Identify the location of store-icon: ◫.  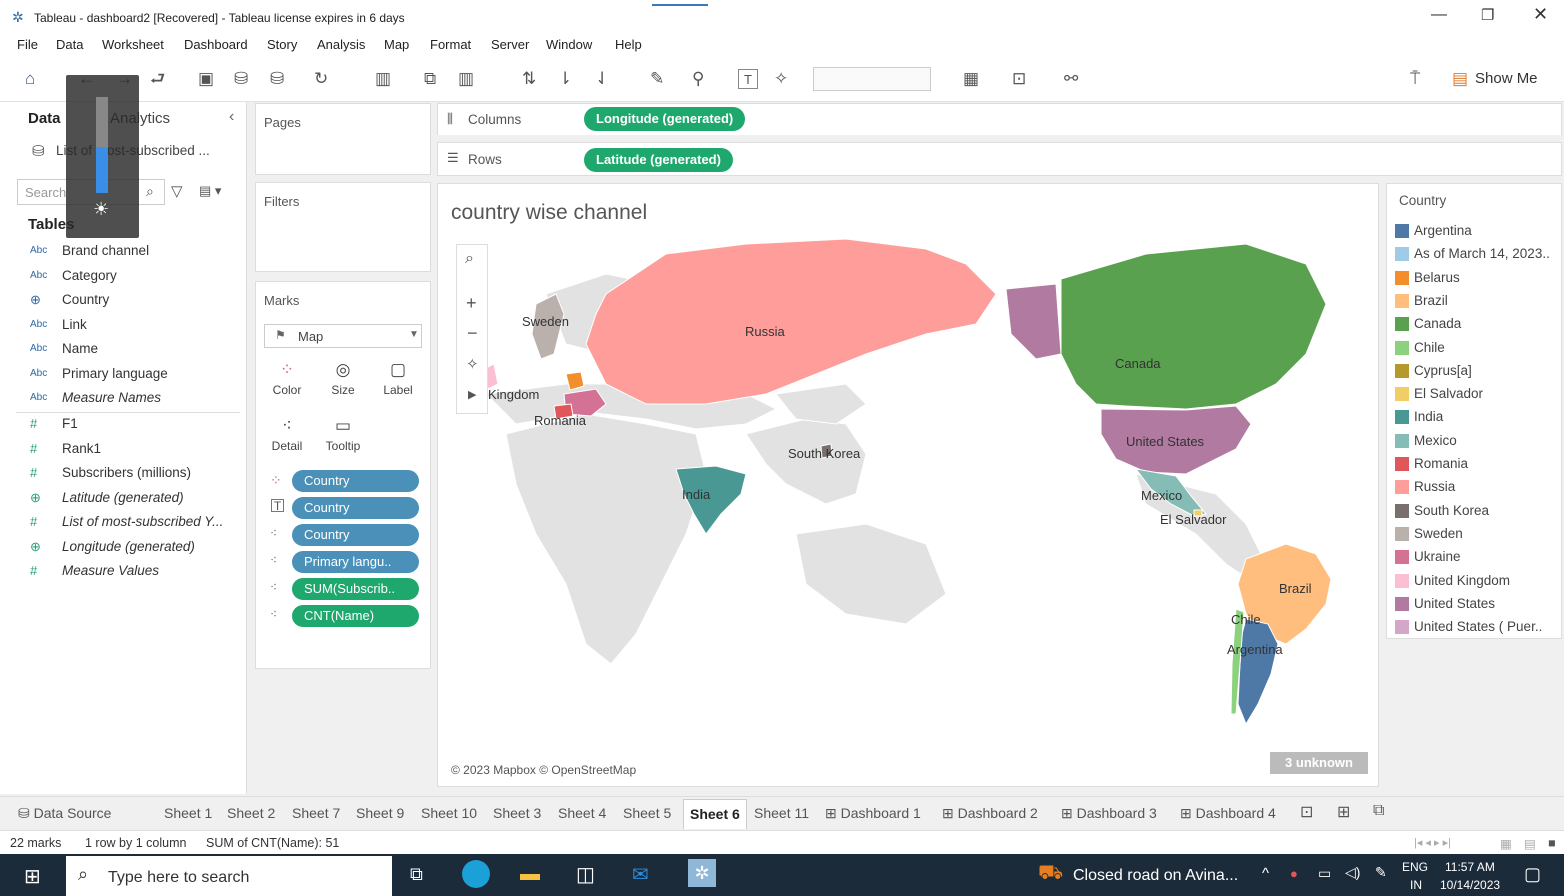
(585, 874).